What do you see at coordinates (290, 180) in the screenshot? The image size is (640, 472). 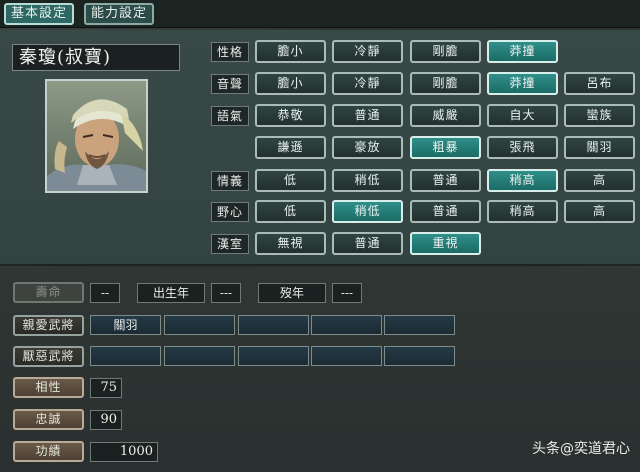 I see `loyalty-feeling-option: 低` at bounding box center [290, 180].